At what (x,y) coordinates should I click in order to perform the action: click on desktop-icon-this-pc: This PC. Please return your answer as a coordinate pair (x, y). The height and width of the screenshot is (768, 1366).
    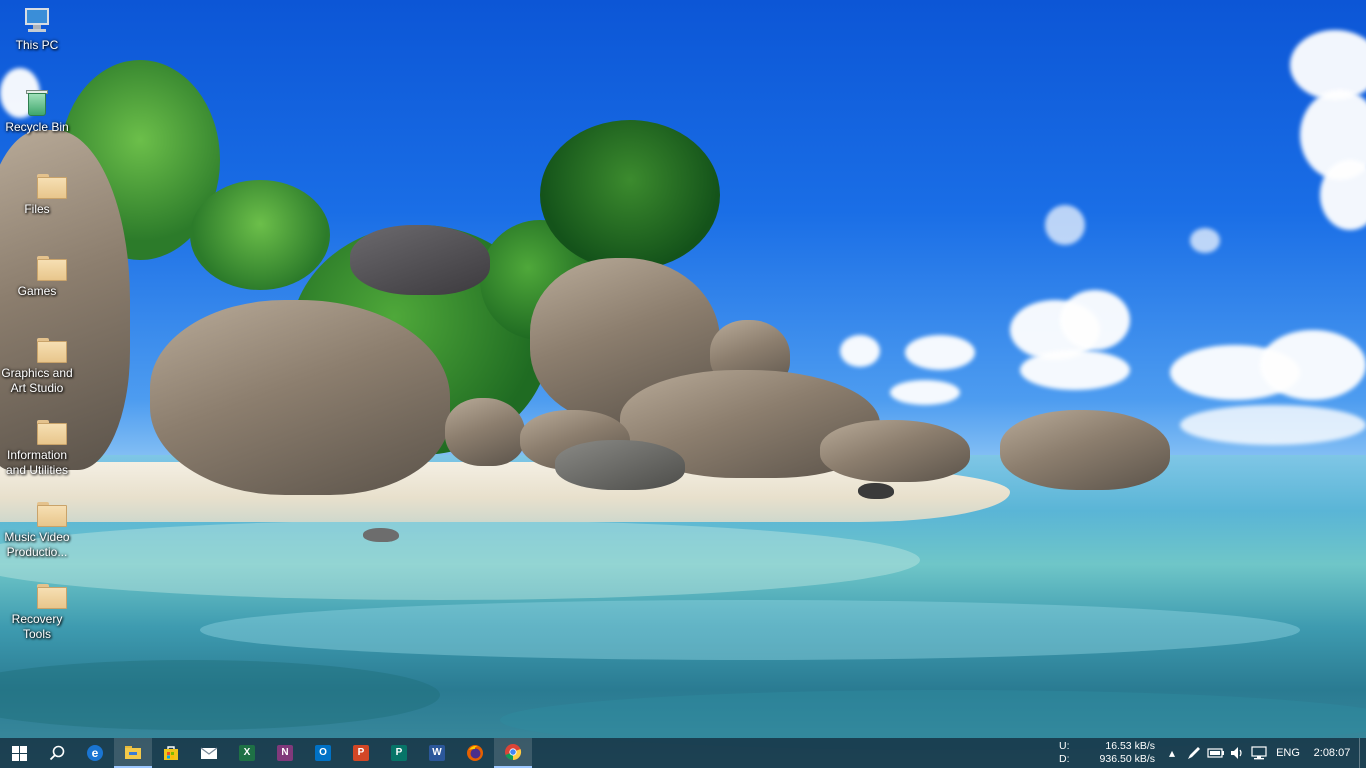
    Looking at the image, I should click on (37, 29).